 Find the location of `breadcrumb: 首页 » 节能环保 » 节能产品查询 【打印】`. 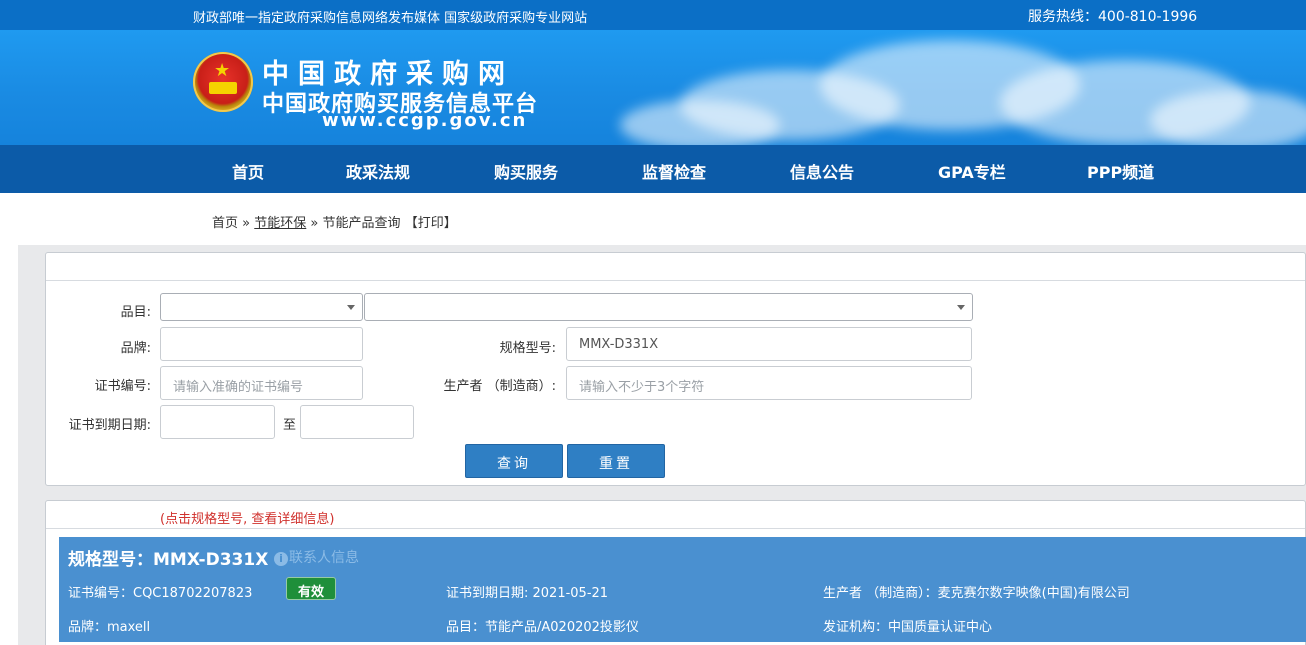

breadcrumb: 首页 » 节能环保 » 节能产品查询 【打印】 is located at coordinates (334, 221).